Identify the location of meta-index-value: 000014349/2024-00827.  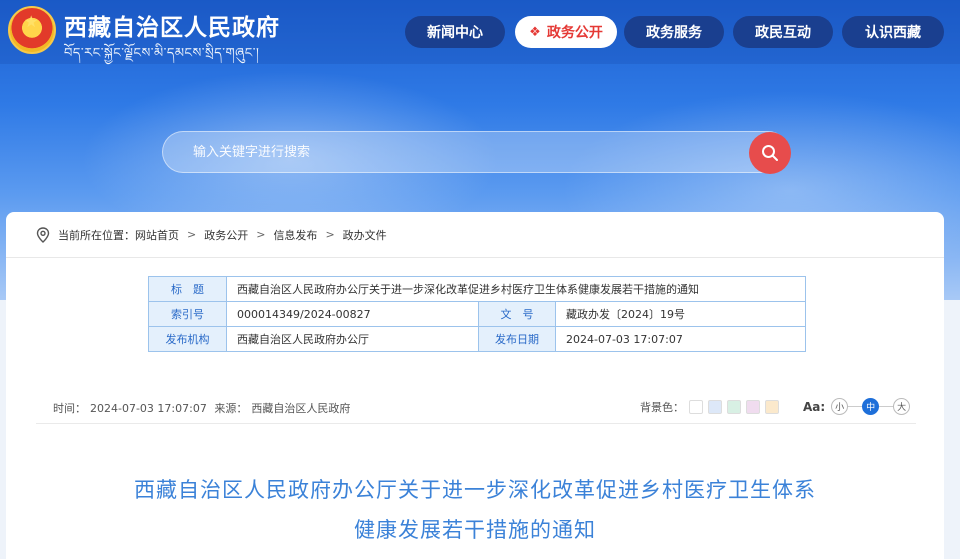
(352, 314).